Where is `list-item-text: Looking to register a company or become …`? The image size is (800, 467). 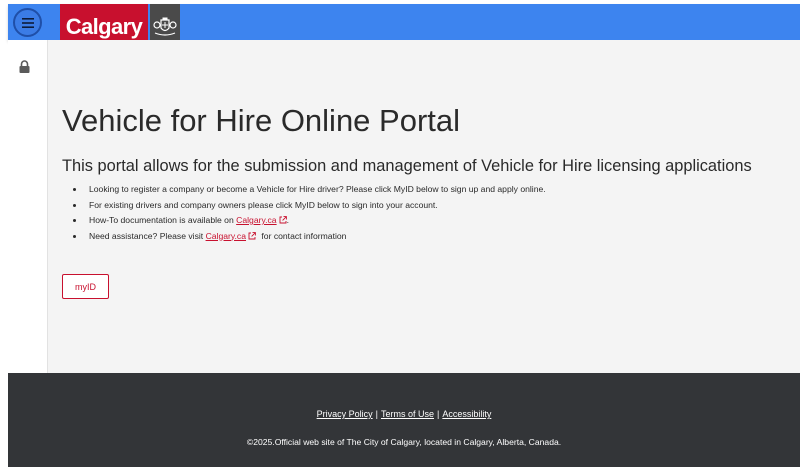 list-item-text: Looking to register a company or become … is located at coordinates (317, 189).